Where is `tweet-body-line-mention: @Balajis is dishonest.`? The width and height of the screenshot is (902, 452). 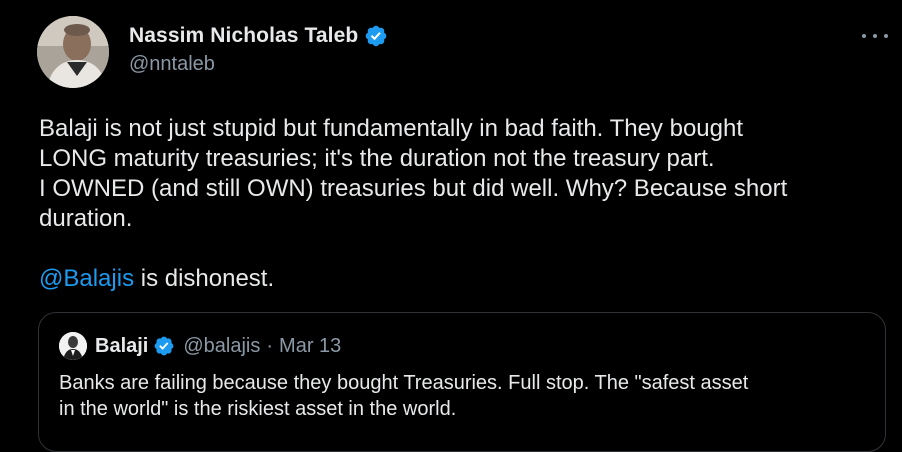 tweet-body-line-mention: @Balajis is dishonest. is located at coordinates (454, 279).